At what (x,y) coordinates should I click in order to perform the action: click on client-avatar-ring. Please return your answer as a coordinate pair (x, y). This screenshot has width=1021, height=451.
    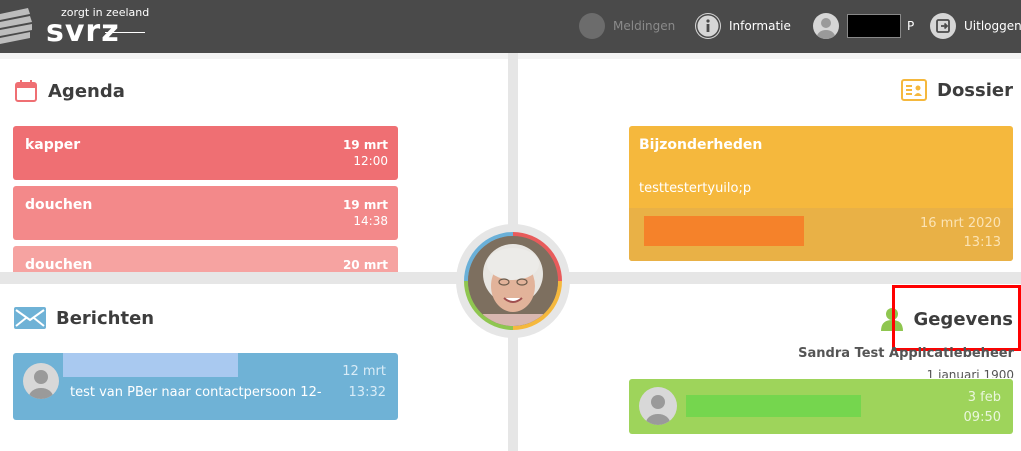
    Looking at the image, I should click on (513, 281).